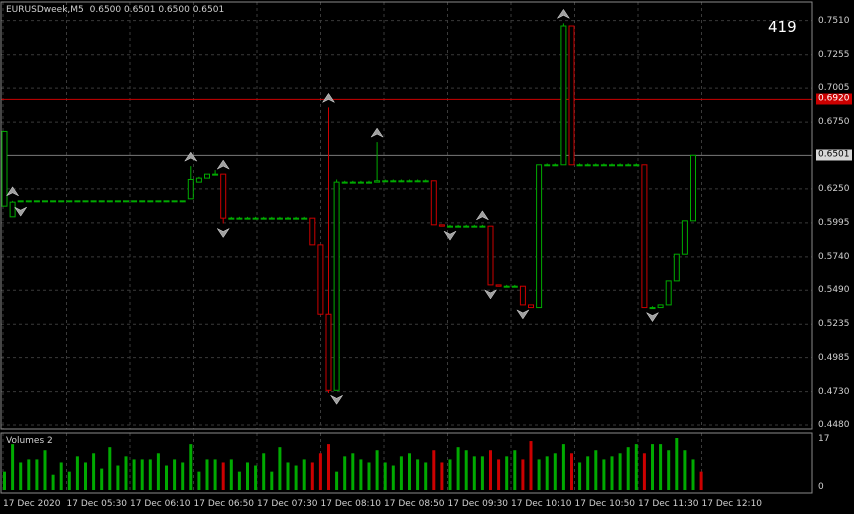 This screenshot has width=854, height=514. What do you see at coordinates (351, 504) in the screenshot?
I see `time-tick-label: 17 Dec 08:10` at bounding box center [351, 504].